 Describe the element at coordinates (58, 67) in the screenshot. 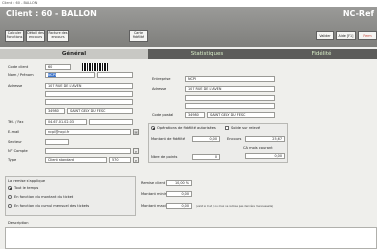

I see `code-client-field: 60` at that location.